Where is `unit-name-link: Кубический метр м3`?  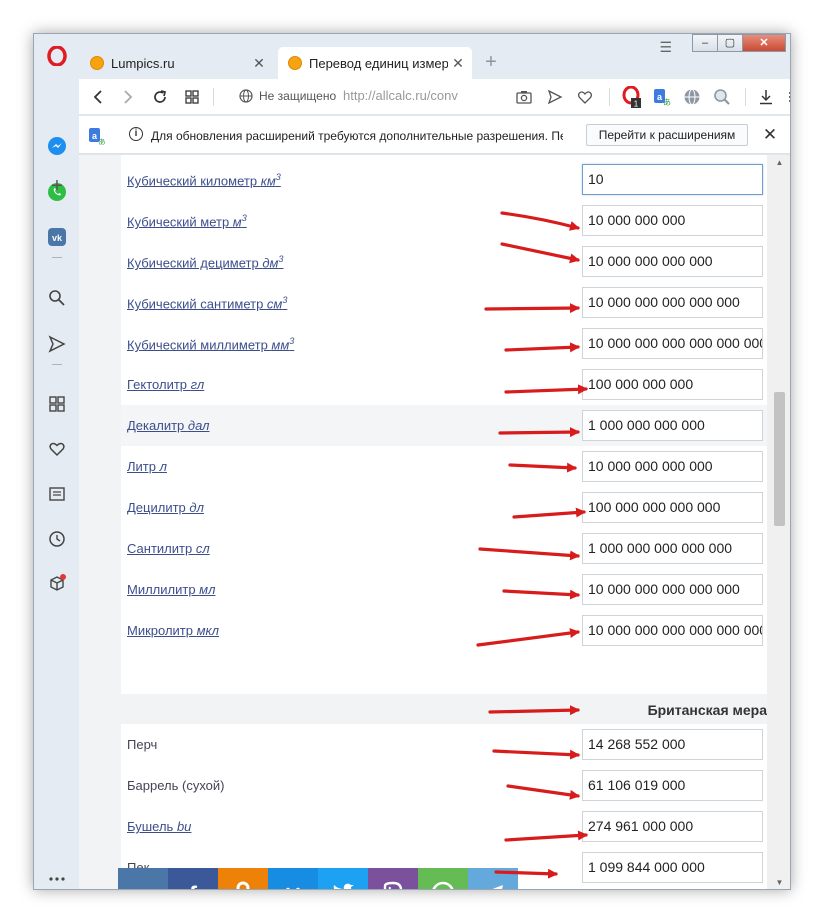
unit-name-link: Кубический метр м3 is located at coordinates (187, 221).